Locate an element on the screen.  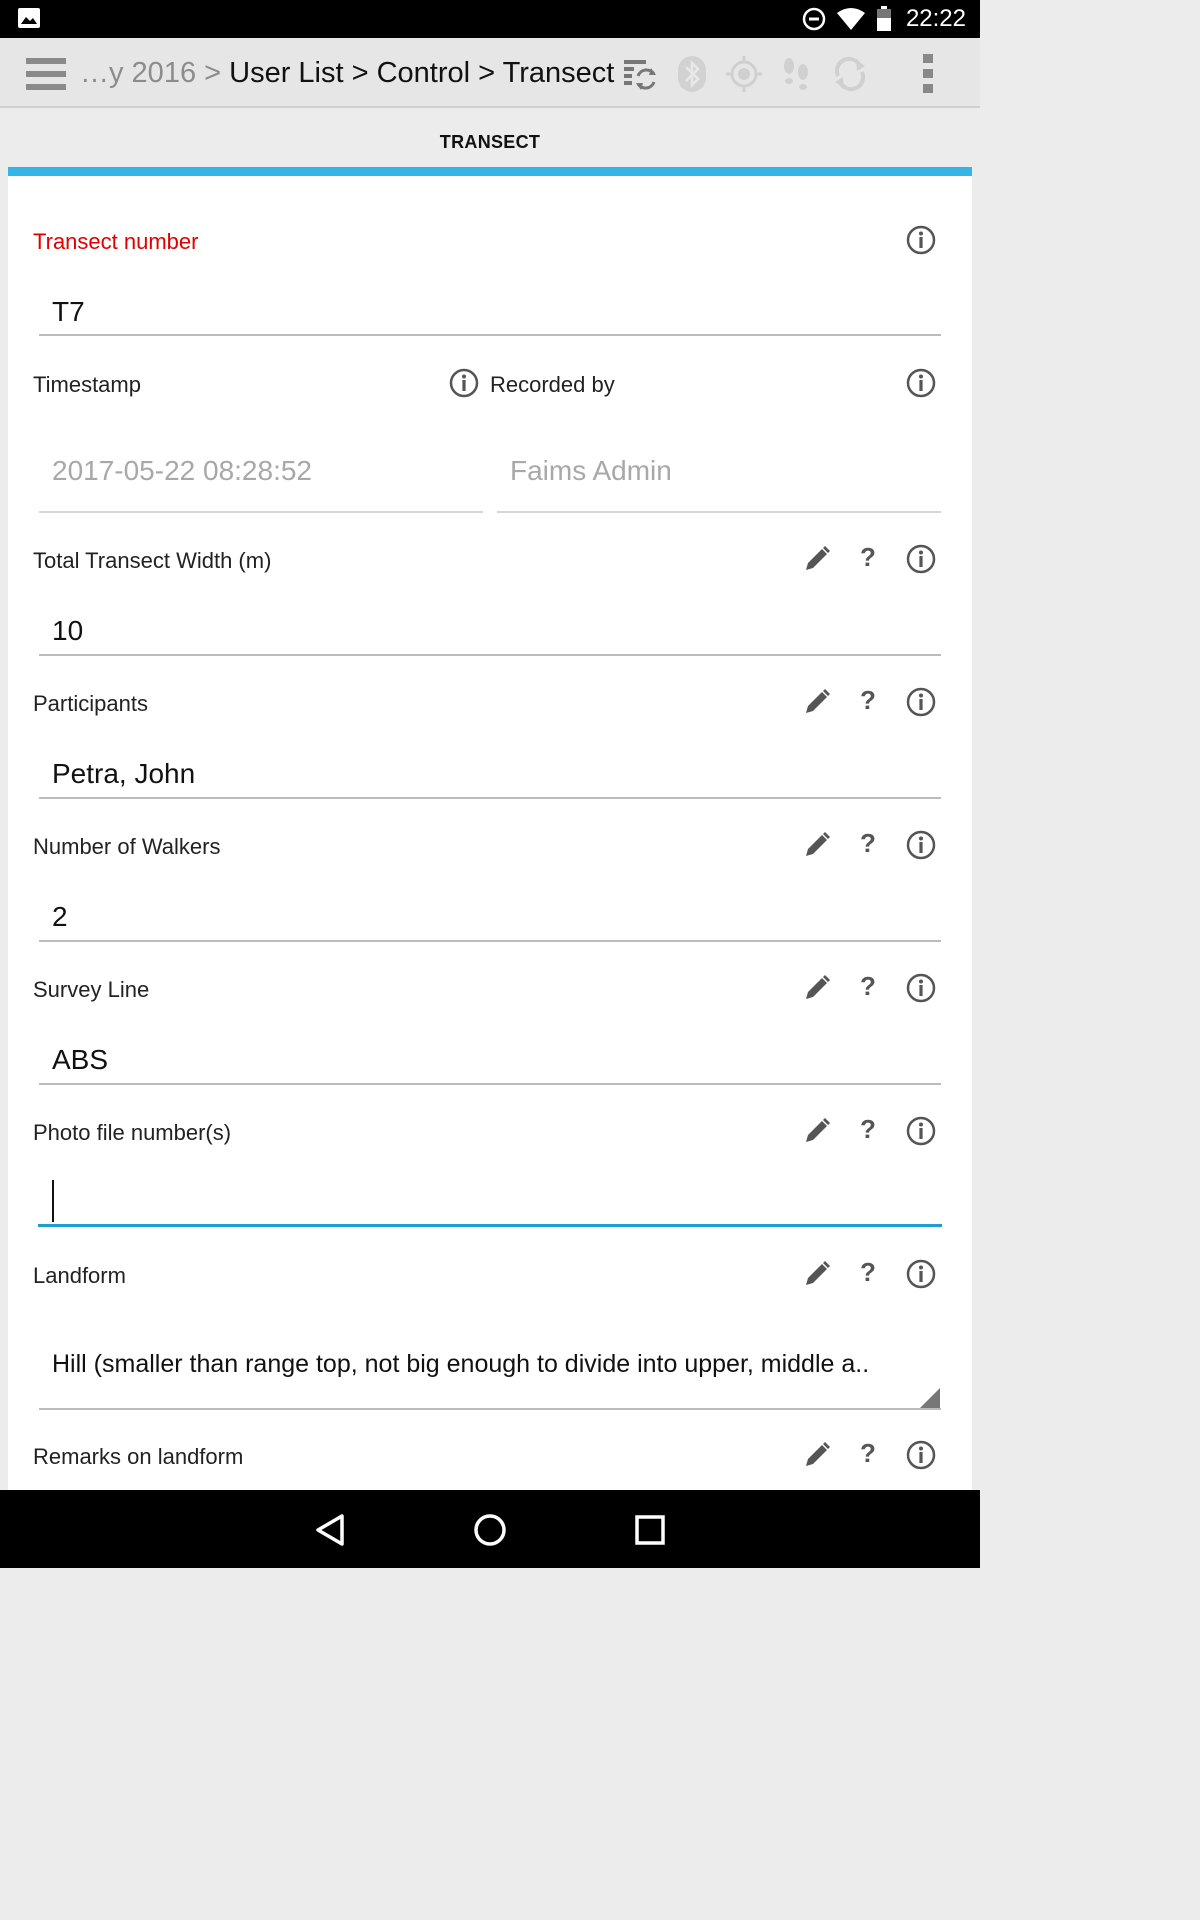
width-label: Total Transect Width (m) is located at coordinates (152, 560).